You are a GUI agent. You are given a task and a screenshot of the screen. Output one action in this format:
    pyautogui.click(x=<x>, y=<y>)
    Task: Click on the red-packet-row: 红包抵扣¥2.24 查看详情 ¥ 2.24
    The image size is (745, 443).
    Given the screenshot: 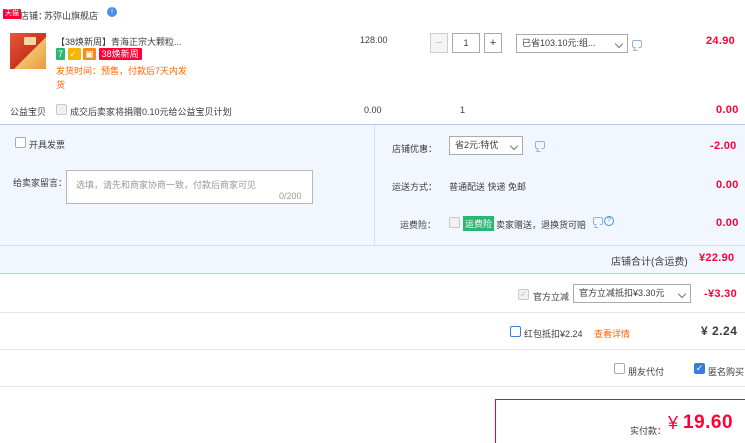 What is the action you would take?
    pyautogui.click(x=372, y=332)
    